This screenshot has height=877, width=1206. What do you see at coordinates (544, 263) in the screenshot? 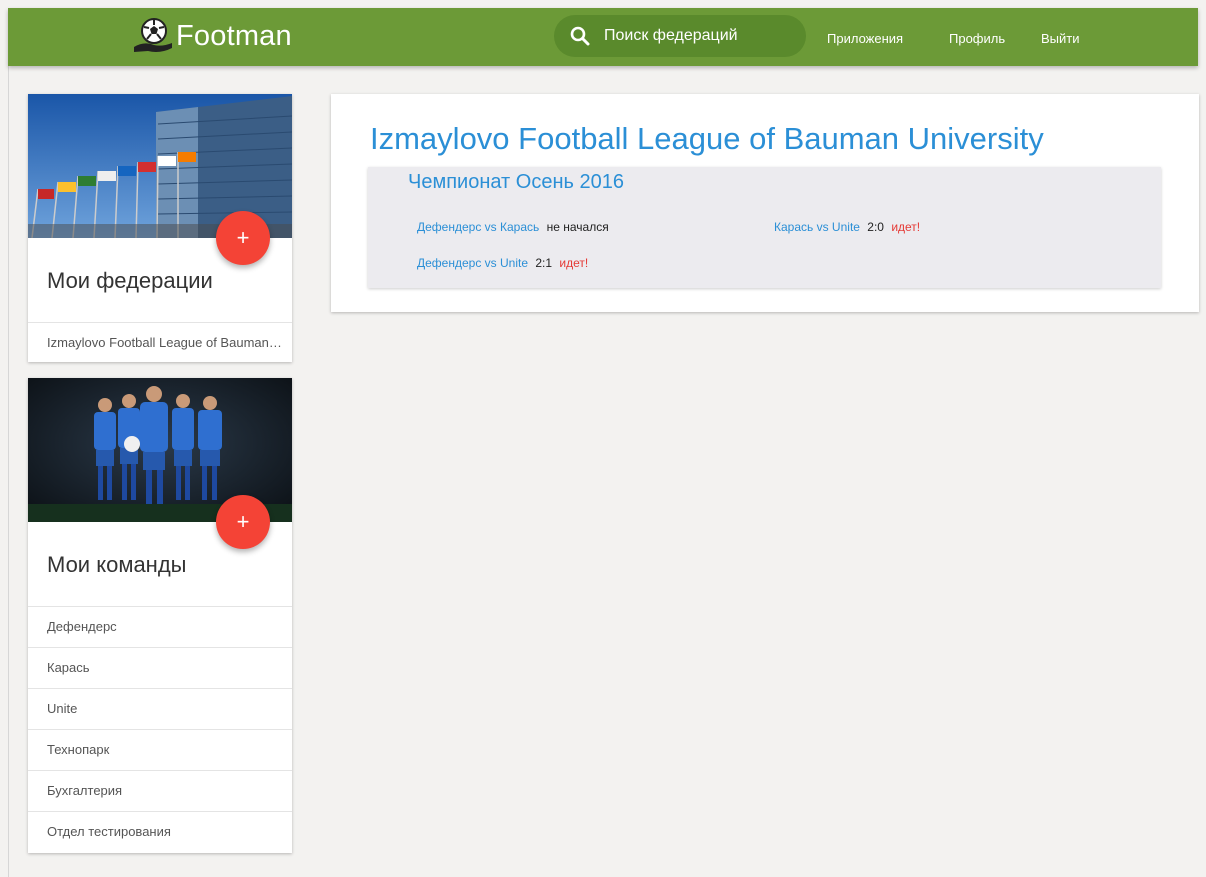
I see `match-score: 2:1` at bounding box center [544, 263].